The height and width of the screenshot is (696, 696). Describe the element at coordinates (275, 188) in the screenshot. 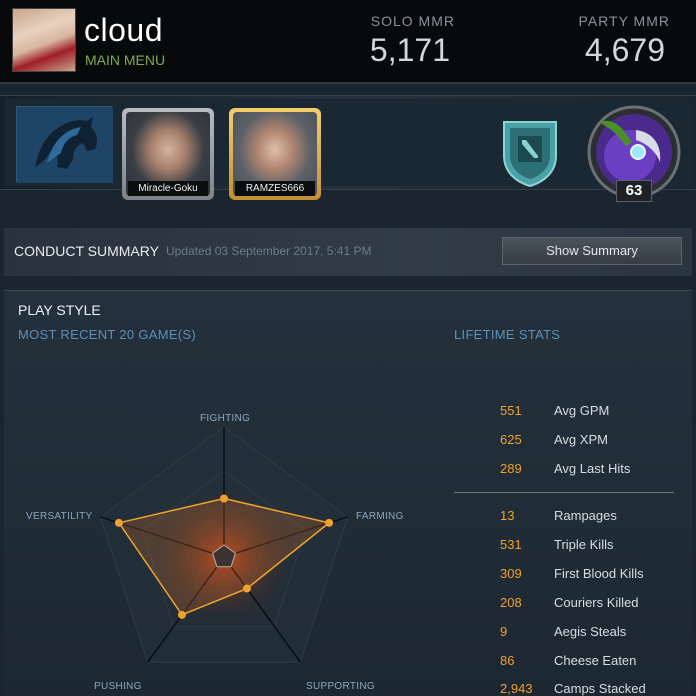

I see `player-name: RAMZES666` at that location.